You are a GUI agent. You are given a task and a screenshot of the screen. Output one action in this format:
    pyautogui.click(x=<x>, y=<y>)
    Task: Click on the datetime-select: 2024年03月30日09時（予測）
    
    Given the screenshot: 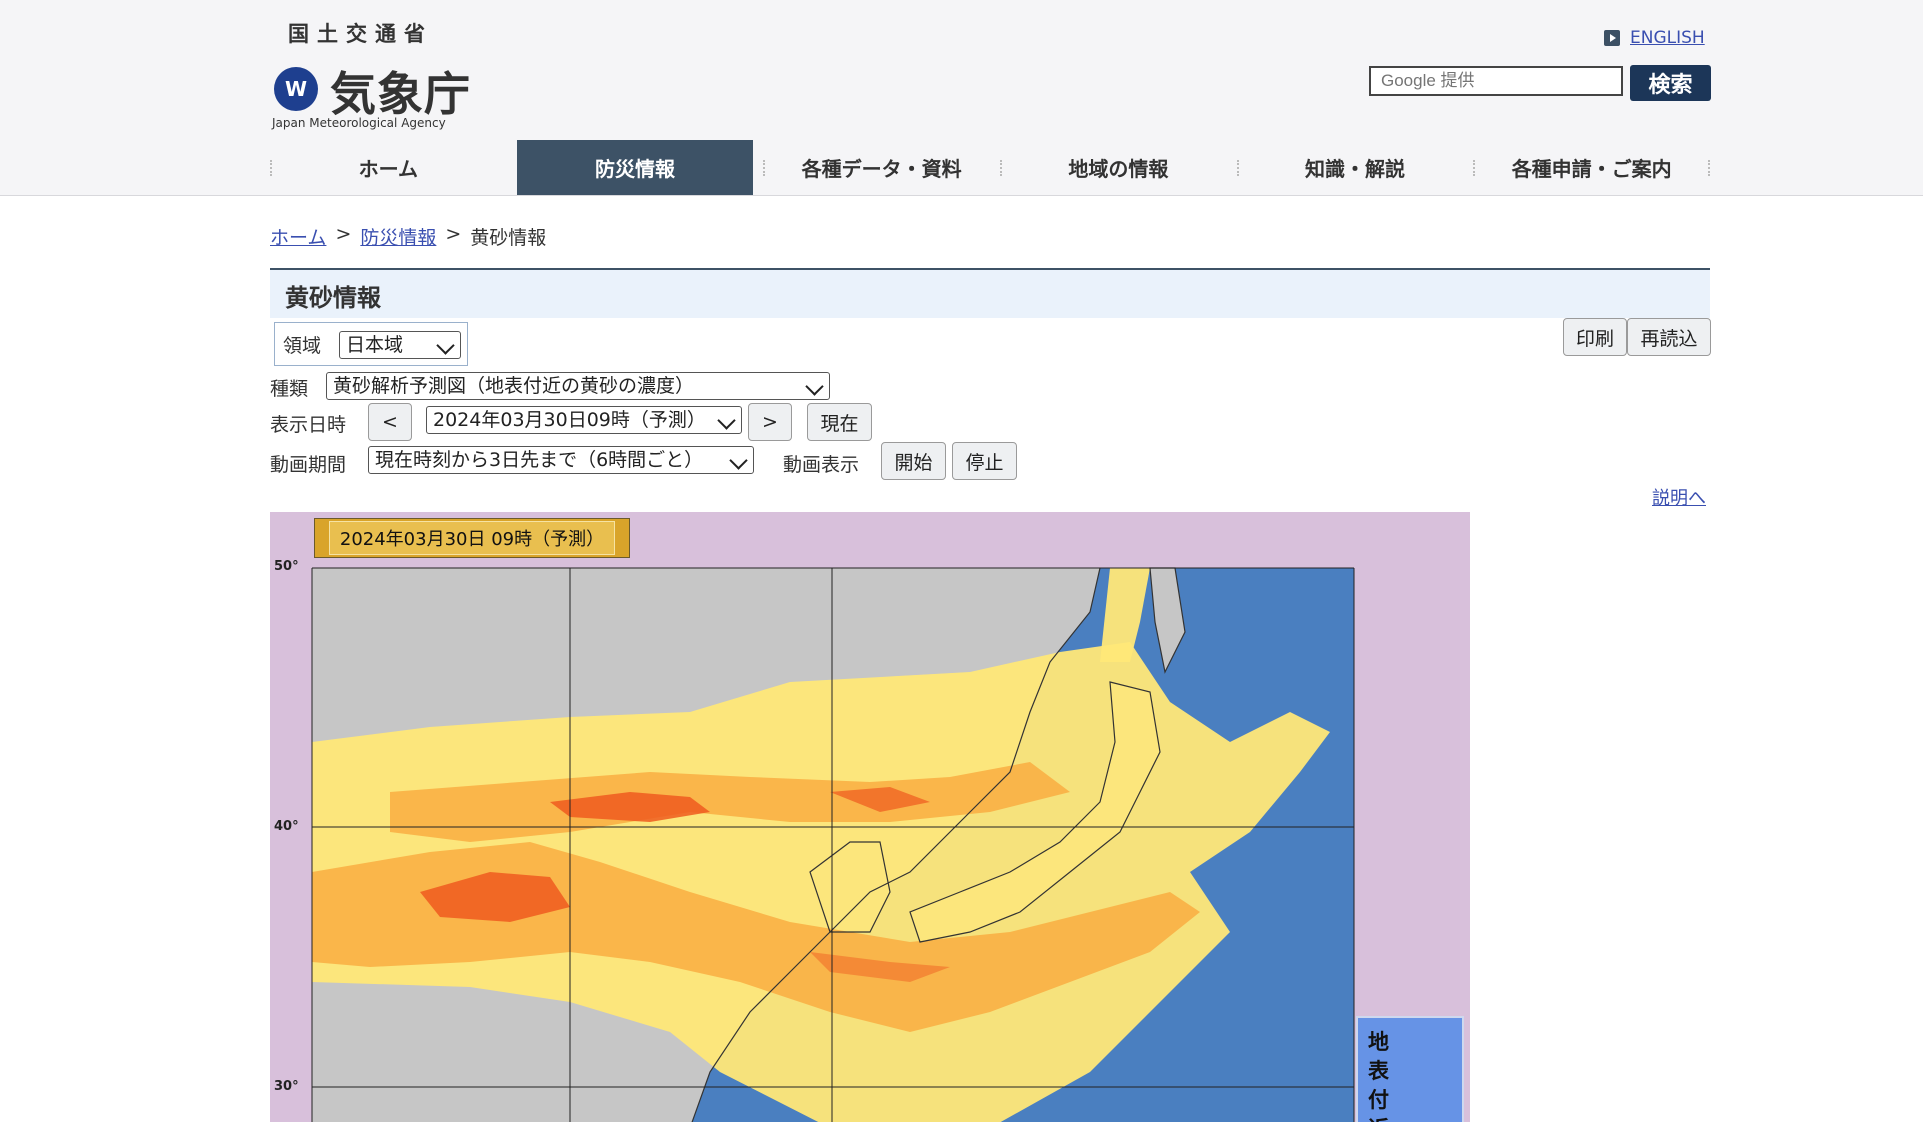 What is the action you would take?
    pyautogui.click(x=584, y=420)
    